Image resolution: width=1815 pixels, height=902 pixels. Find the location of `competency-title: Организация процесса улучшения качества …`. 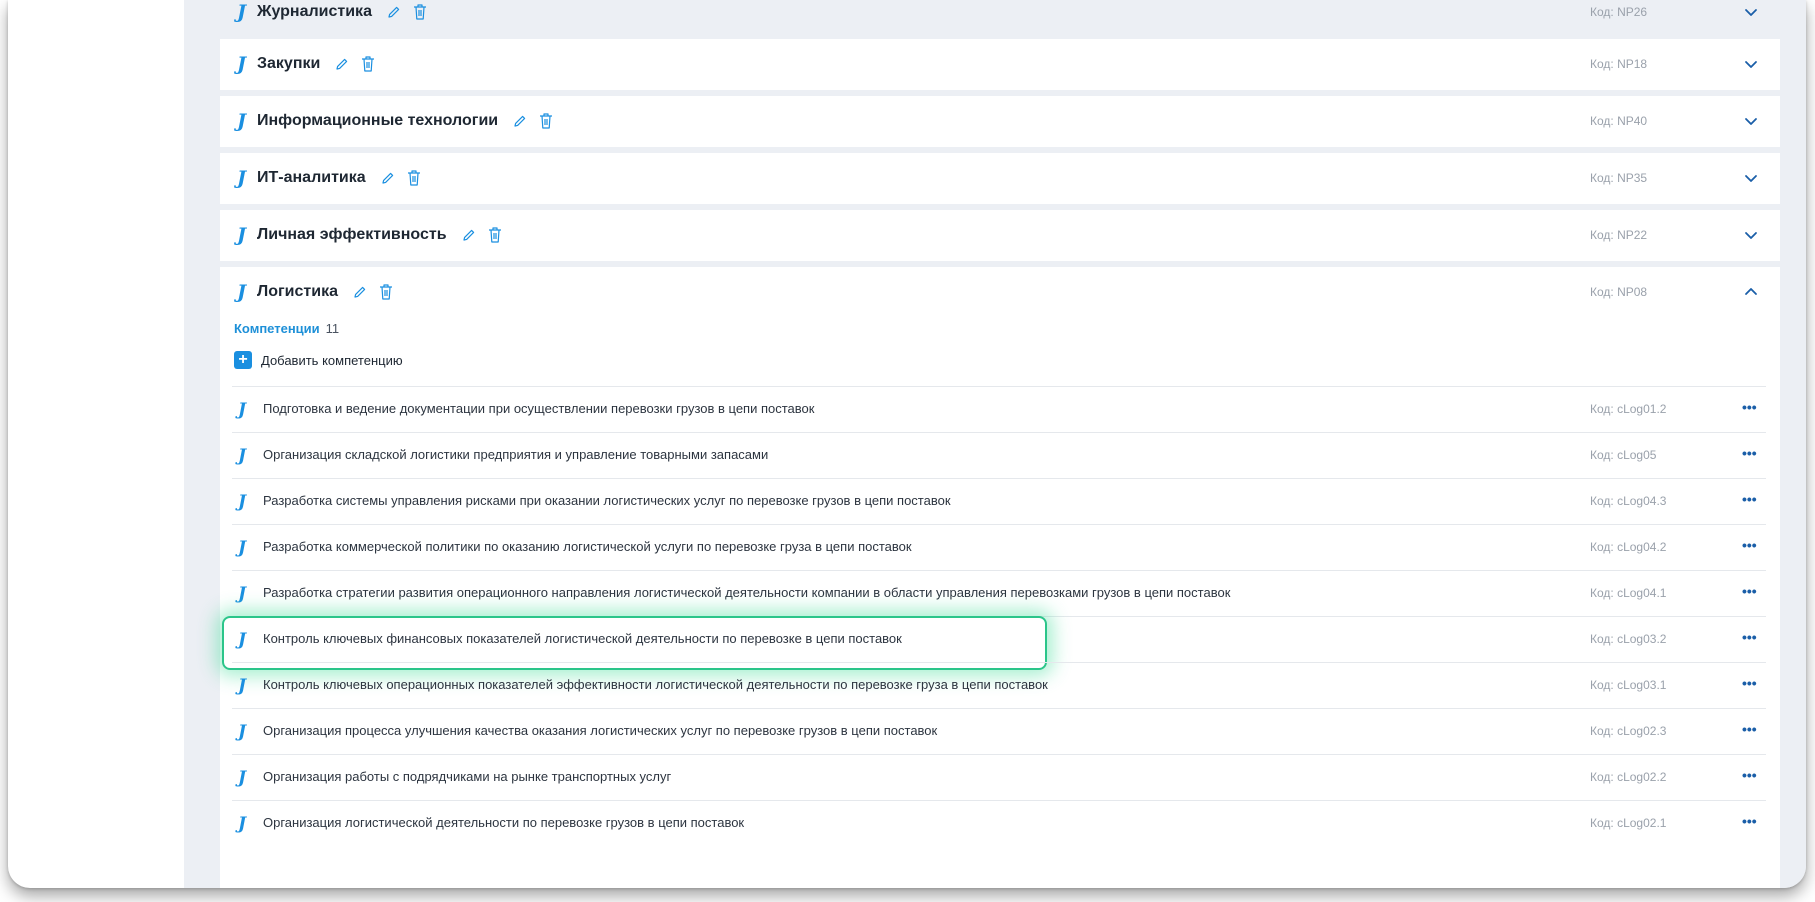

competency-title: Организация процесса улучшения качества … is located at coordinates (600, 730).